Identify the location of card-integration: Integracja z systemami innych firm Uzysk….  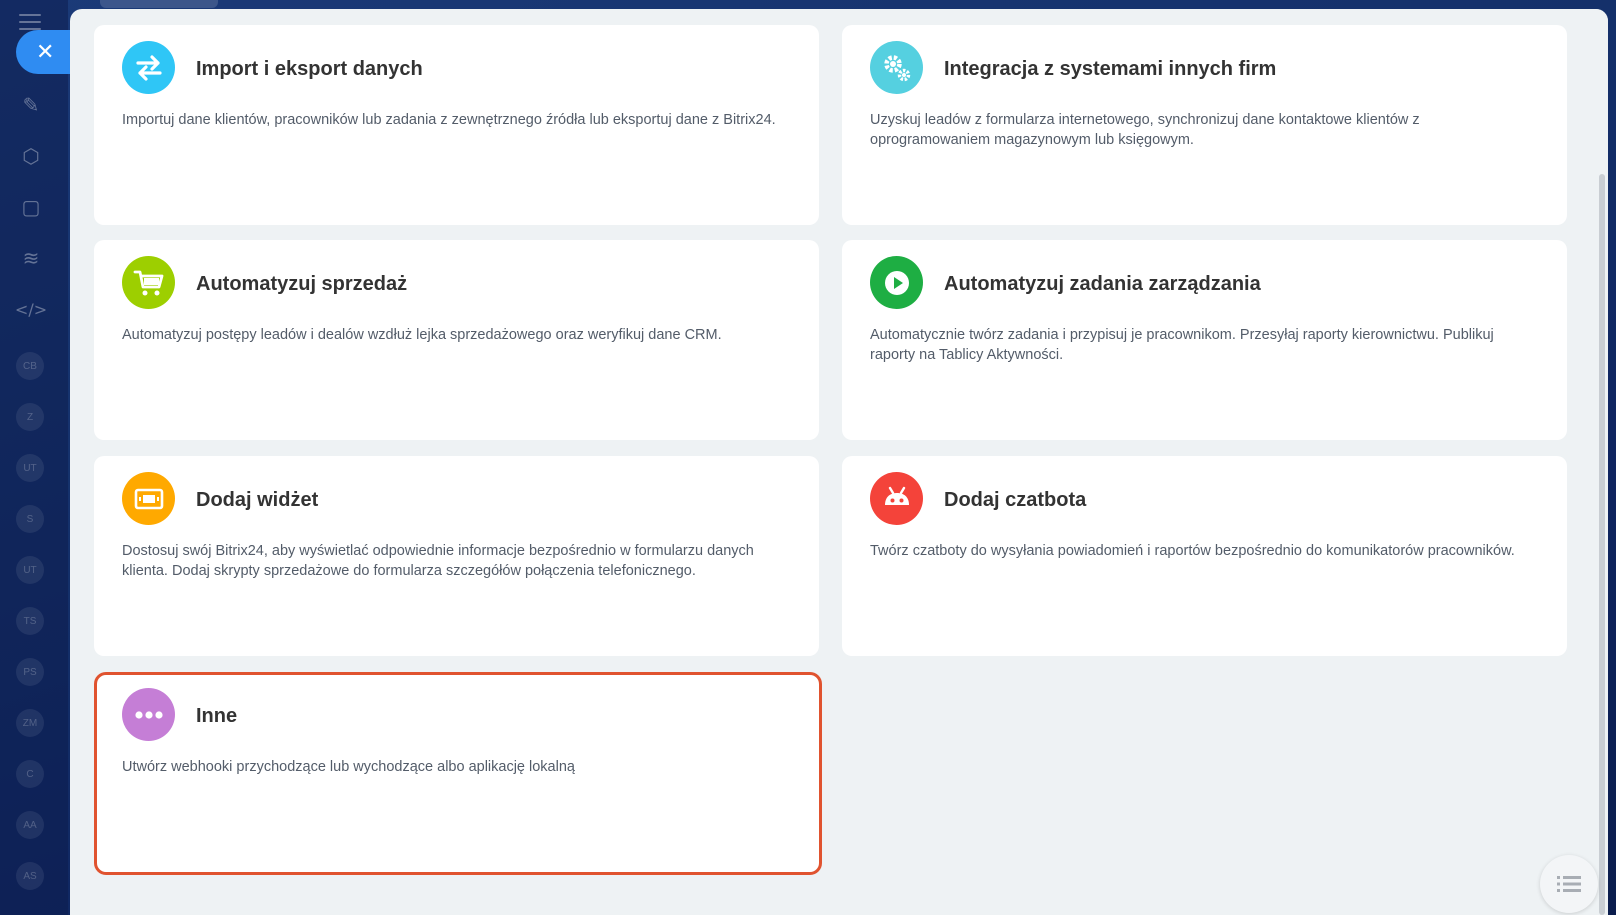
(1204, 125).